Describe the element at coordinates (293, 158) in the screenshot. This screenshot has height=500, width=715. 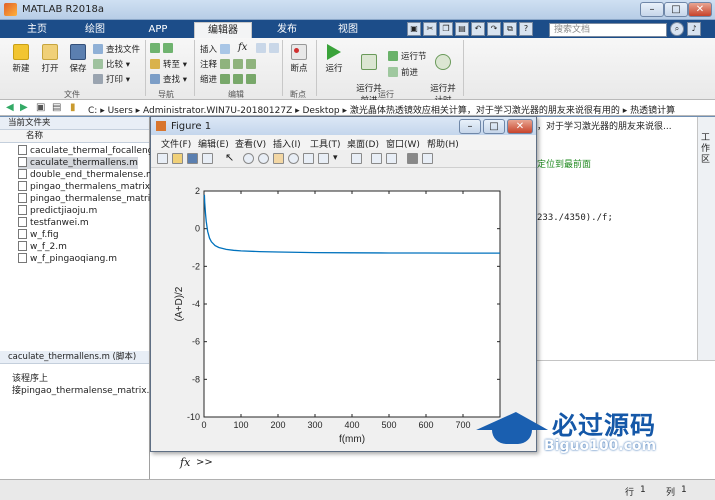
I see `rotate-icon` at that location.